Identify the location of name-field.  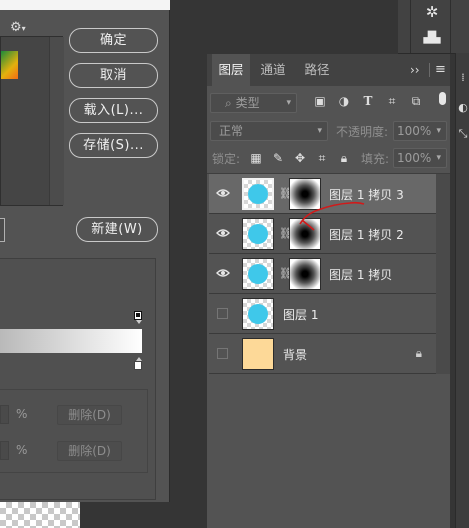
(2, 230).